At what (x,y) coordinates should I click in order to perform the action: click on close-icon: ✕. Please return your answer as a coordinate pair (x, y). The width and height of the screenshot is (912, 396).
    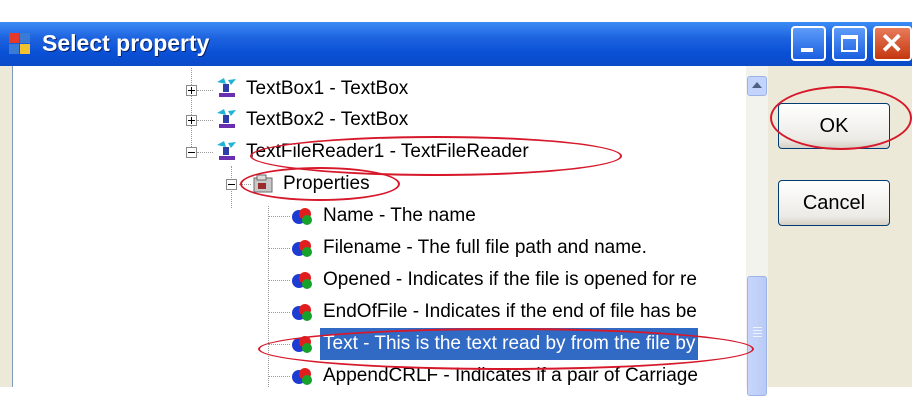
    Looking at the image, I should click on (892, 43).